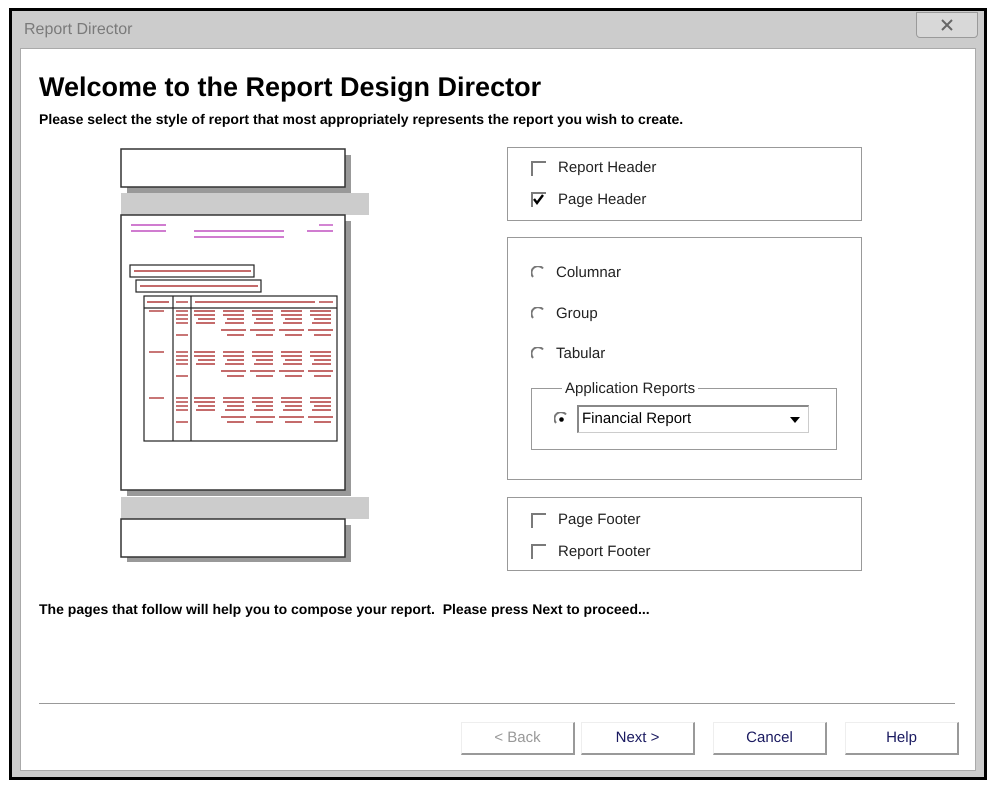 This screenshot has height=785, width=992. Describe the element at coordinates (78, 30) in the screenshot. I see `window-title: Report Director` at that location.